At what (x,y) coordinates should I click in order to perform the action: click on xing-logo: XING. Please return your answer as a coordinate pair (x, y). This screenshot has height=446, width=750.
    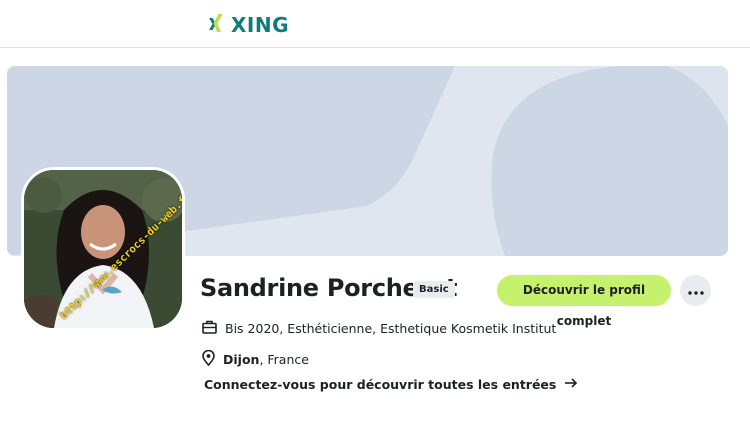
    Looking at the image, I should click on (248, 25).